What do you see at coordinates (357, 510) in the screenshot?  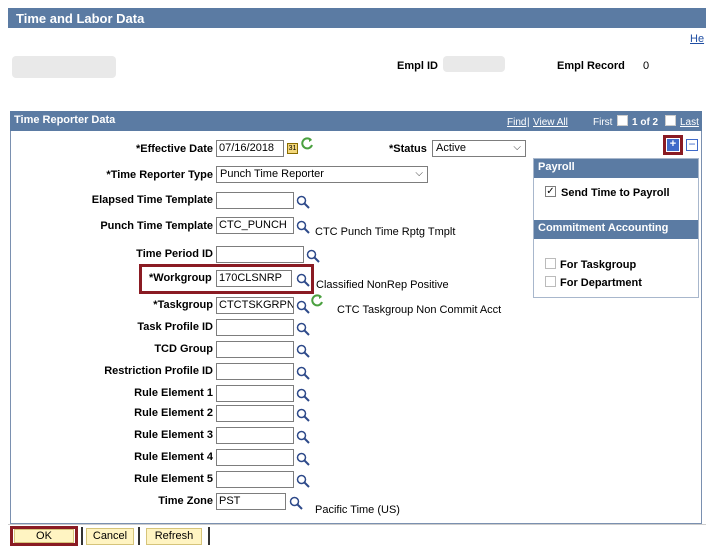 I see `time-zone-desc: Pacific Time (US)` at bounding box center [357, 510].